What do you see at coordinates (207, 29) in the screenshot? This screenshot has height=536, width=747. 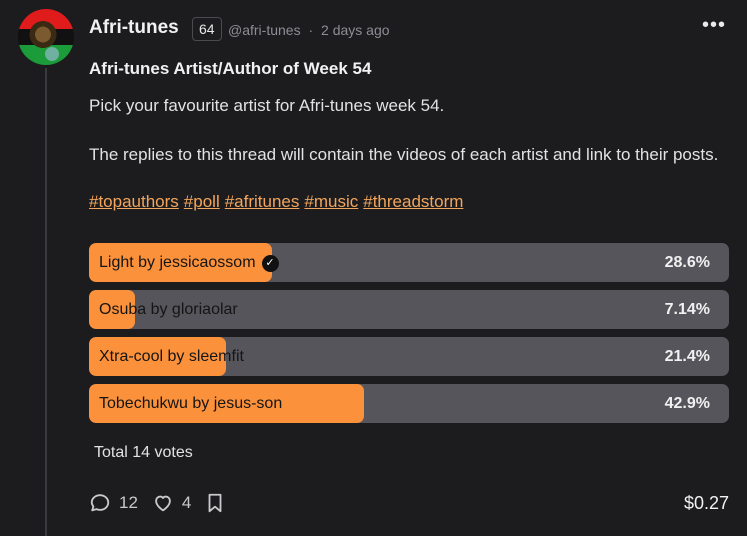 I see `reputation-badge: 64` at bounding box center [207, 29].